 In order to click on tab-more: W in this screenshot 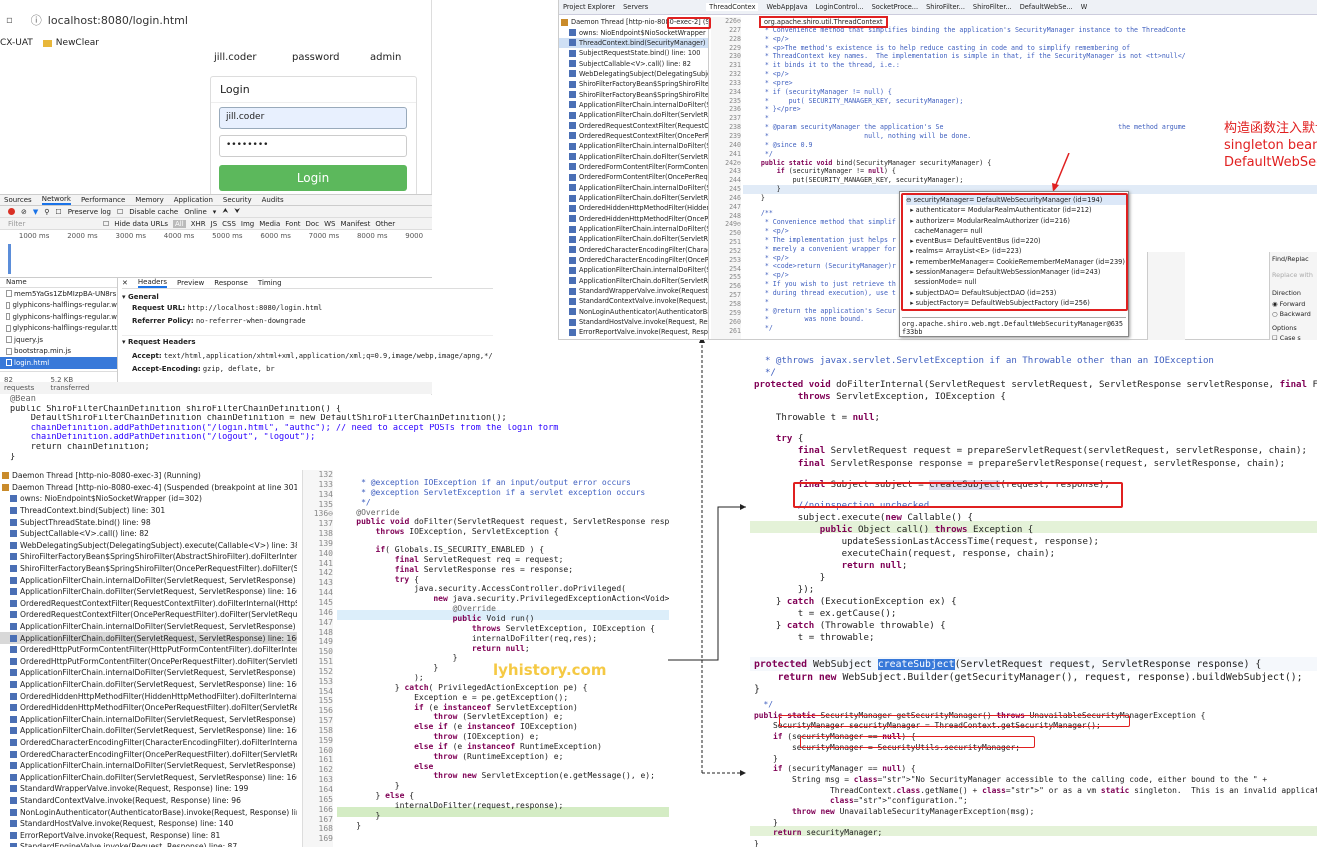, I will do `click(1084, 7)`.